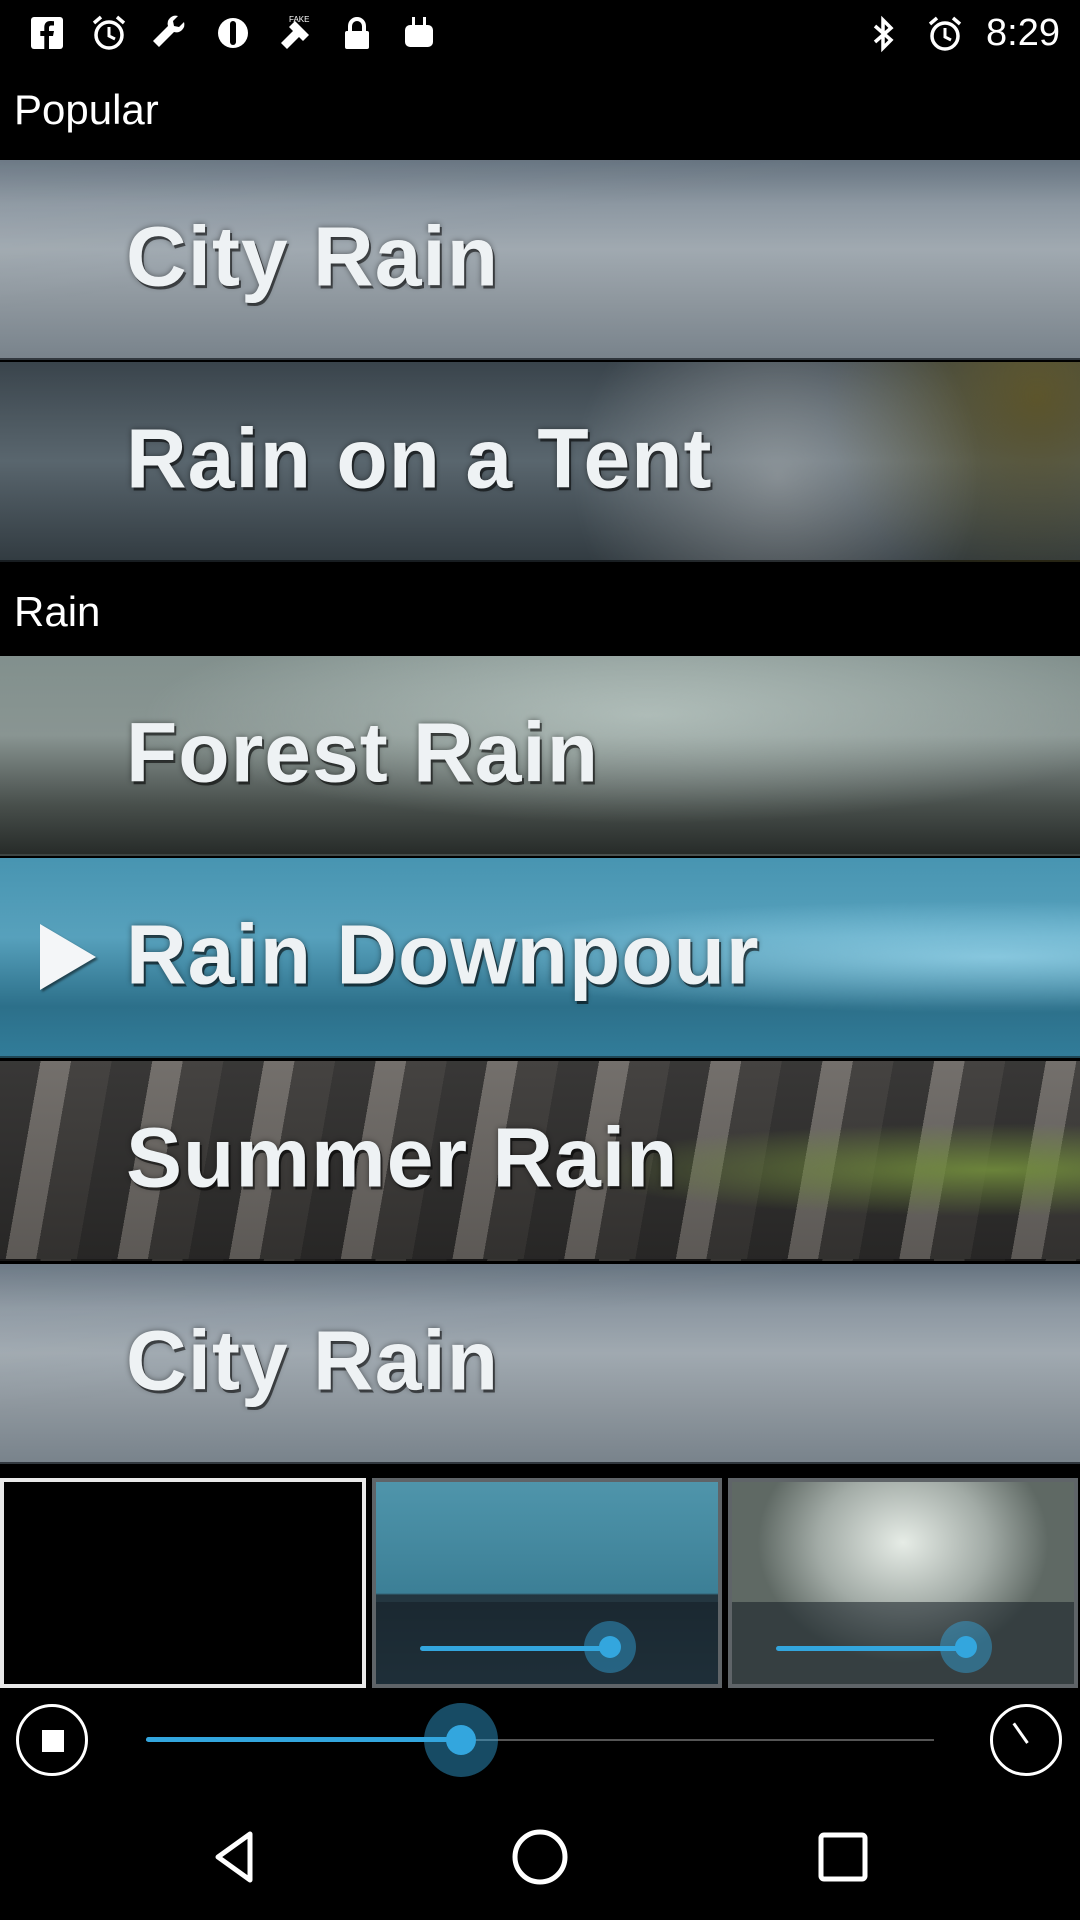  What do you see at coordinates (540, 1364) in the screenshot?
I see `sound-tile-city-rain: City Rain` at bounding box center [540, 1364].